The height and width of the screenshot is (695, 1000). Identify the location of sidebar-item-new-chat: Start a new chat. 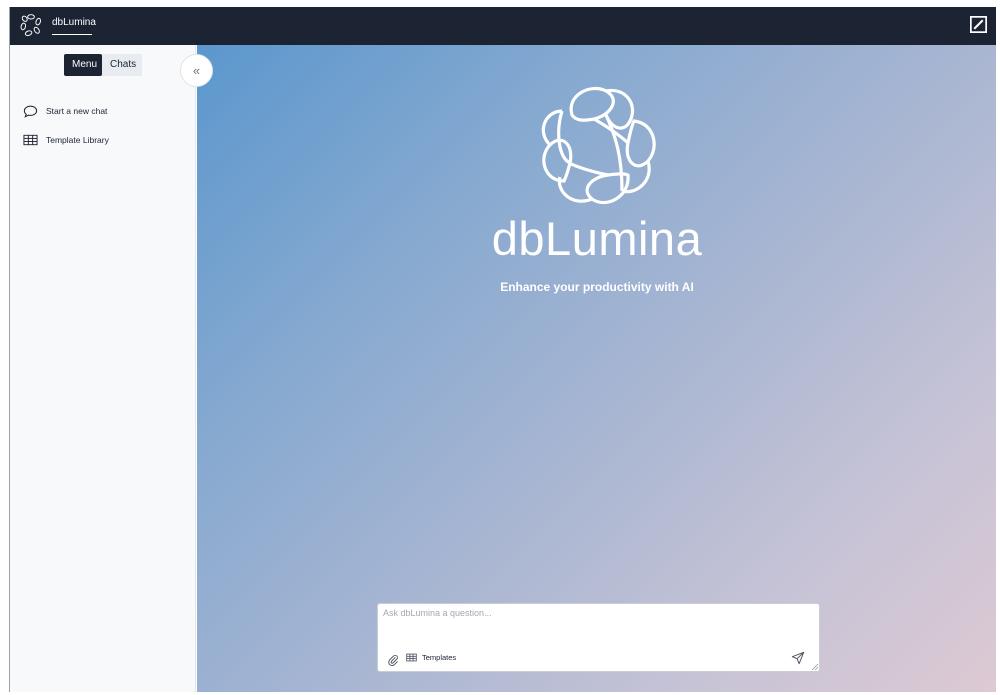
(64, 111).